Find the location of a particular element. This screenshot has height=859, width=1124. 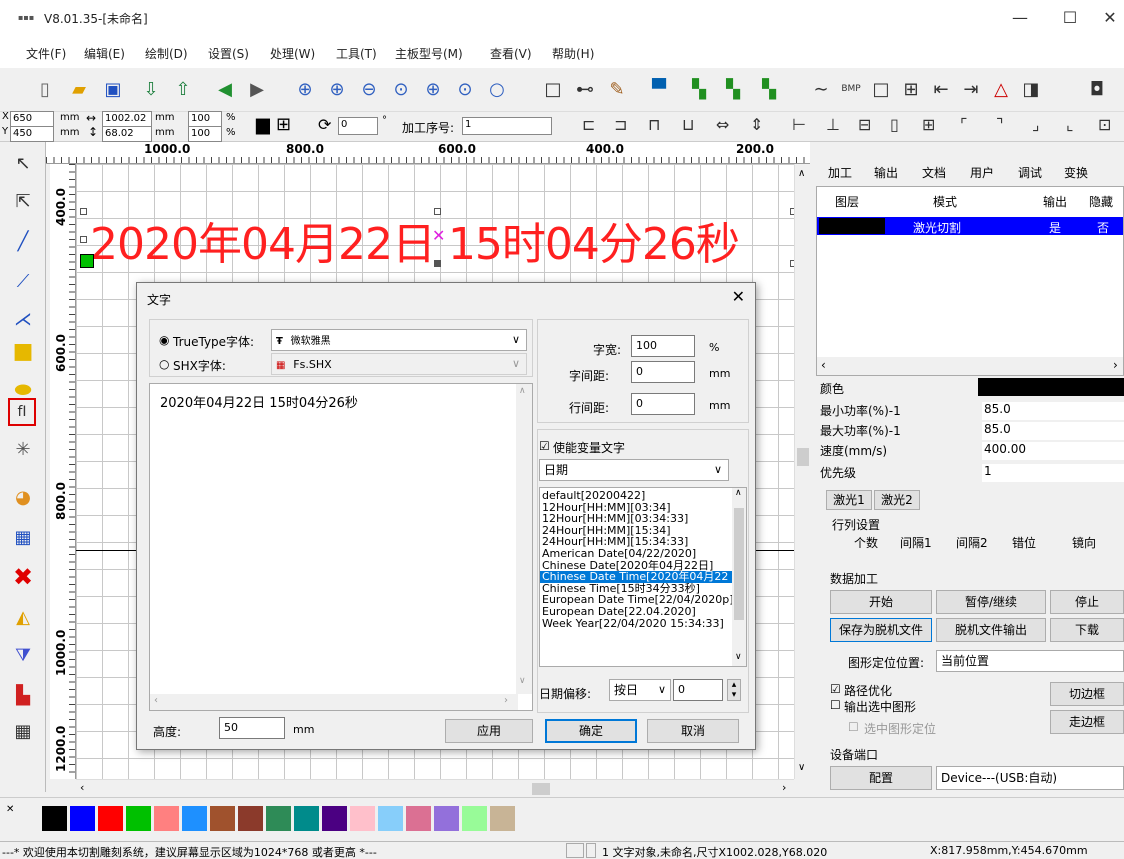

pen-icon: ✎ is located at coordinates (617, 89).